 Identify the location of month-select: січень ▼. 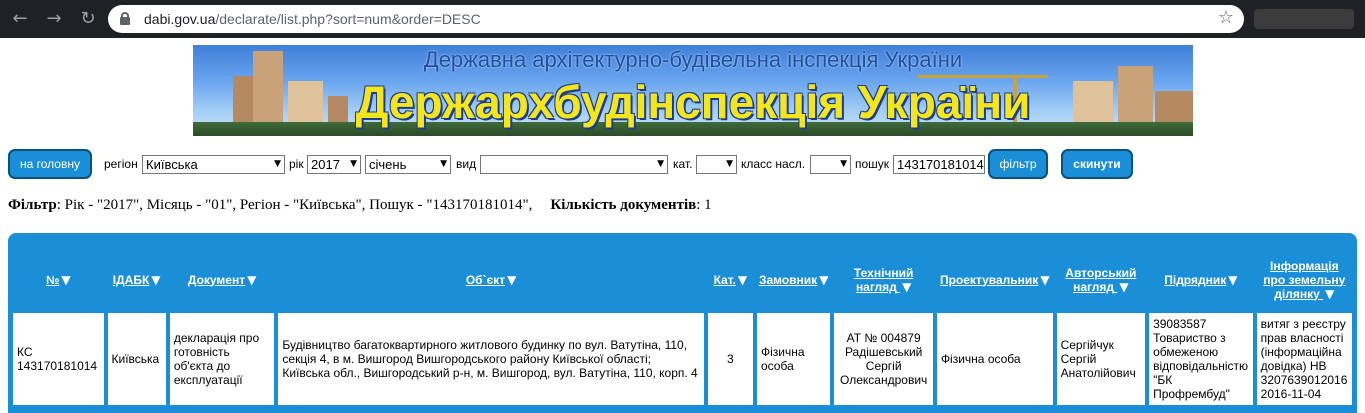
(408, 164).